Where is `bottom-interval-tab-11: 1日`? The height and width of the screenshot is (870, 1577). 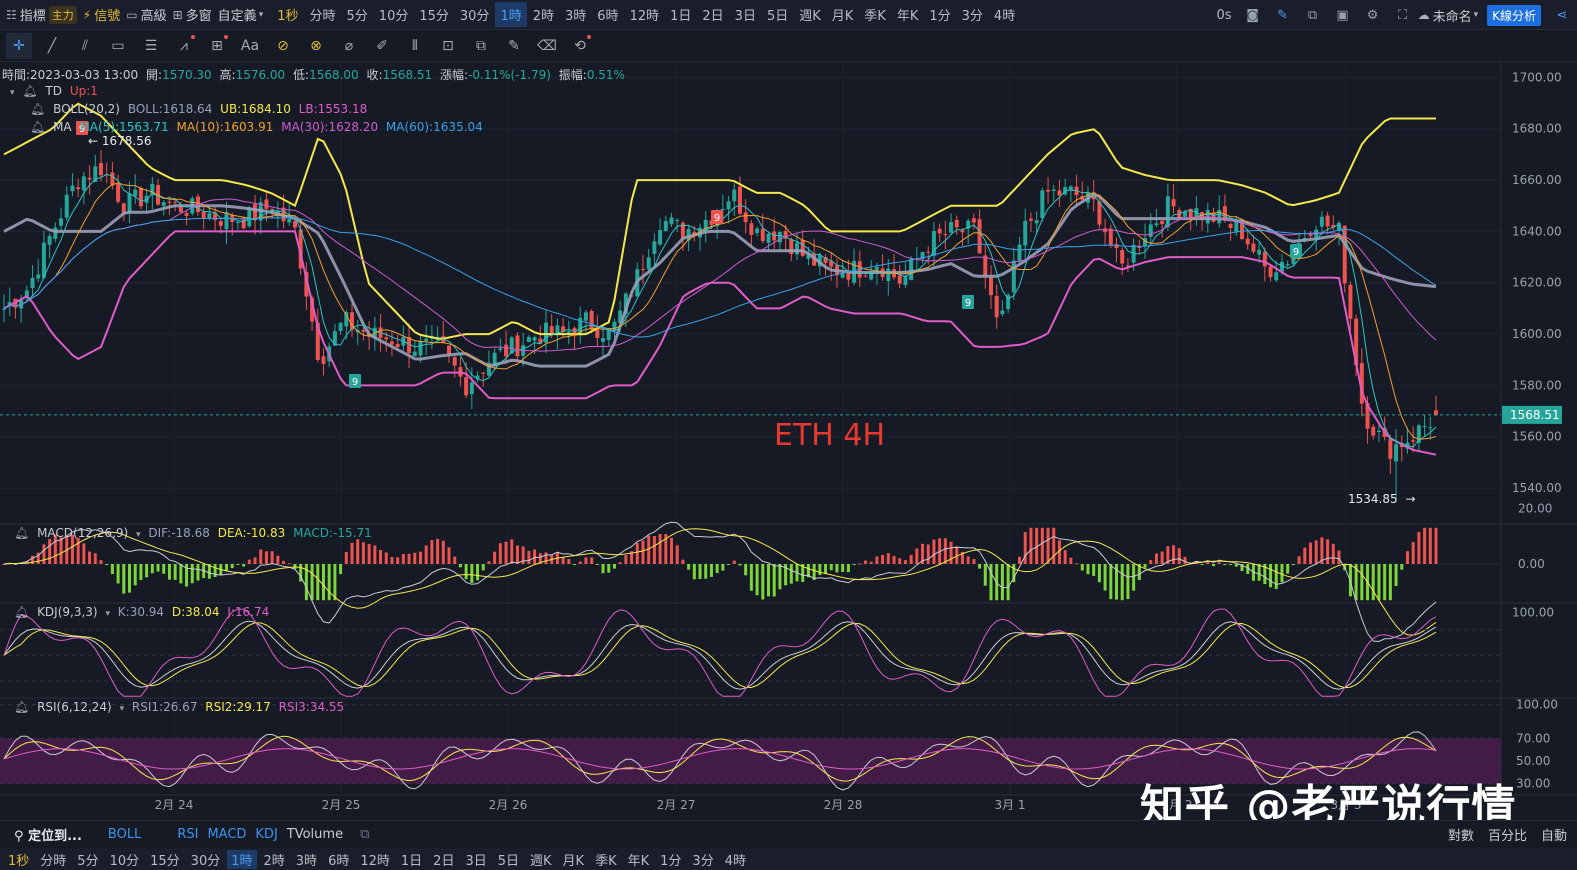 bottom-interval-tab-11: 1日 is located at coordinates (411, 859).